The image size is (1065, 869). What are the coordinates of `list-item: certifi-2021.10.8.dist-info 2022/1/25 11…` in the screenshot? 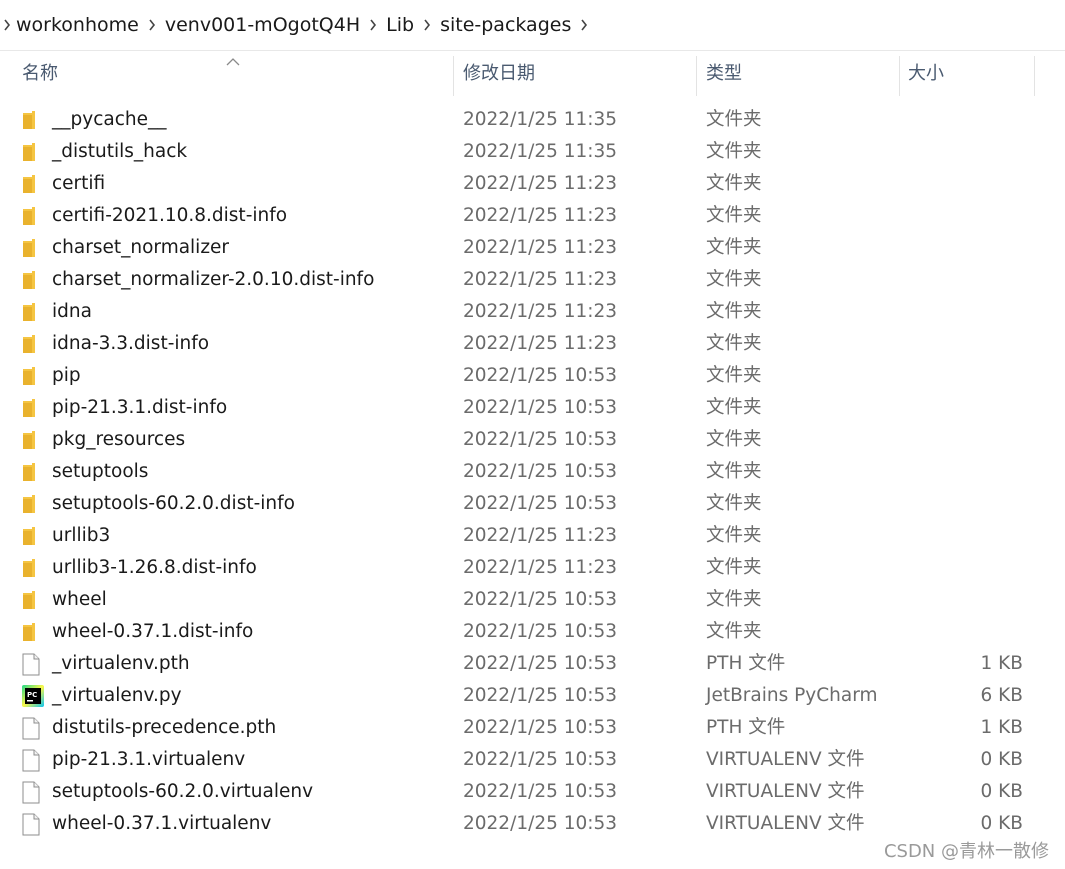 It's located at (532, 216).